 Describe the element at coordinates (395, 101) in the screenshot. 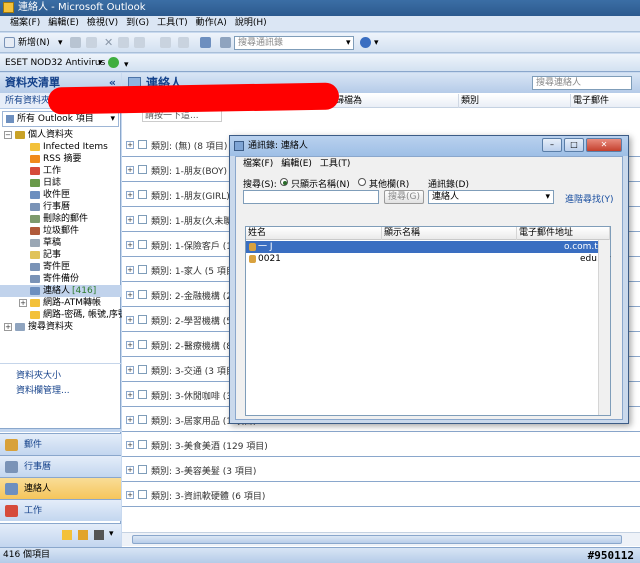

I see `column-file-as: 歸檔為` at that location.